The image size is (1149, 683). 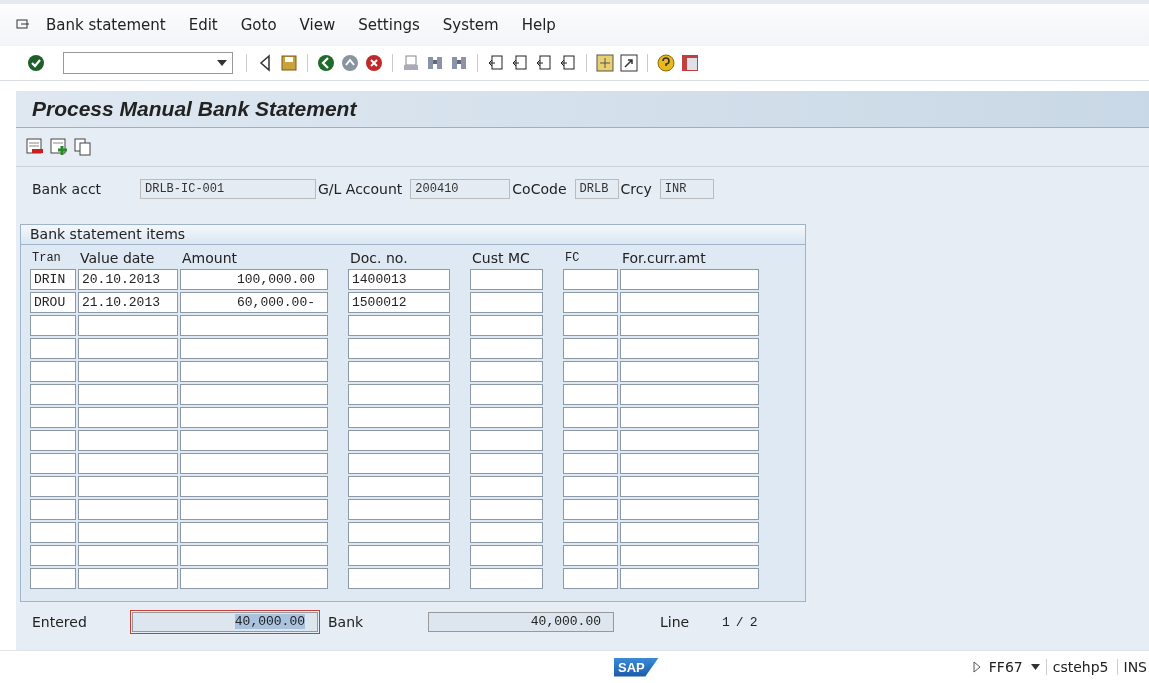 I want to click on insert-row-icon, so click(x=59, y=147).